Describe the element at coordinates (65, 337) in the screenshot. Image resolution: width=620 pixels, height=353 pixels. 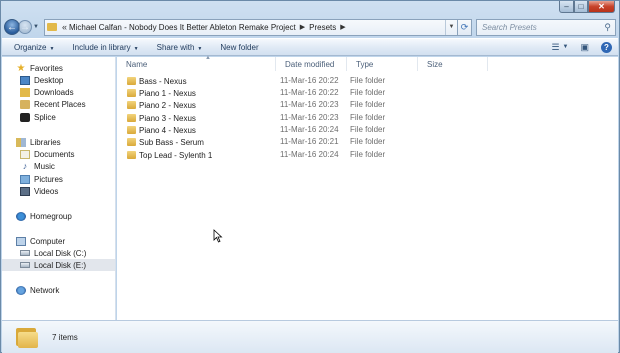
I see `item-count: 7 items` at that location.